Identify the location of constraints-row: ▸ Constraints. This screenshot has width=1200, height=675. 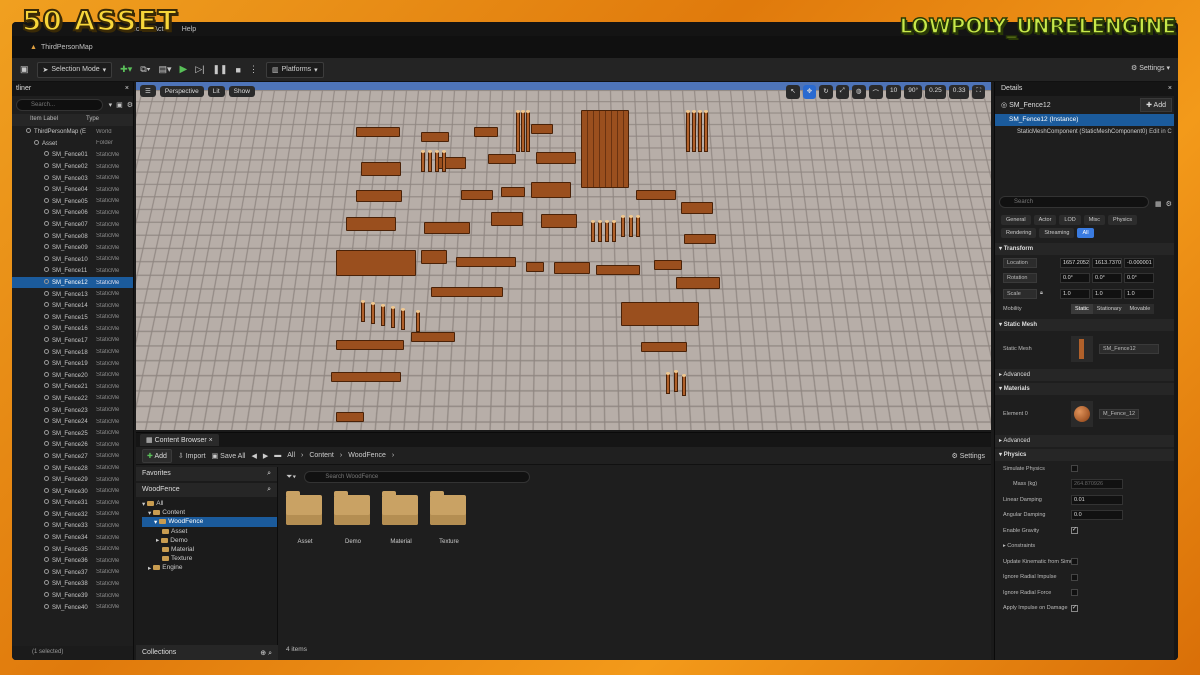
(1086, 547).